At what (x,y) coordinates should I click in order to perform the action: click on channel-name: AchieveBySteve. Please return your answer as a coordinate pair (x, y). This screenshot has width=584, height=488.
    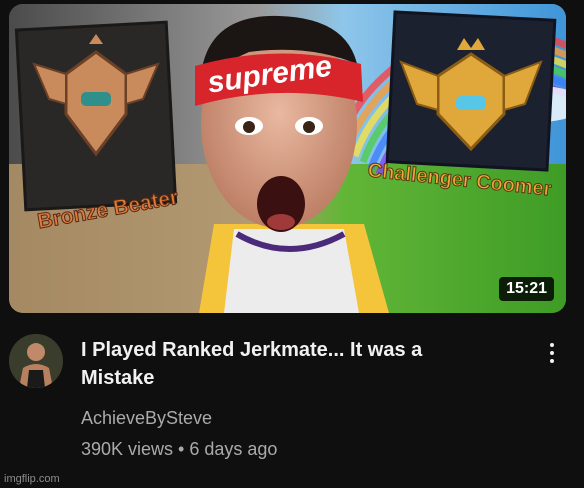
    Looking at the image, I should click on (146, 418).